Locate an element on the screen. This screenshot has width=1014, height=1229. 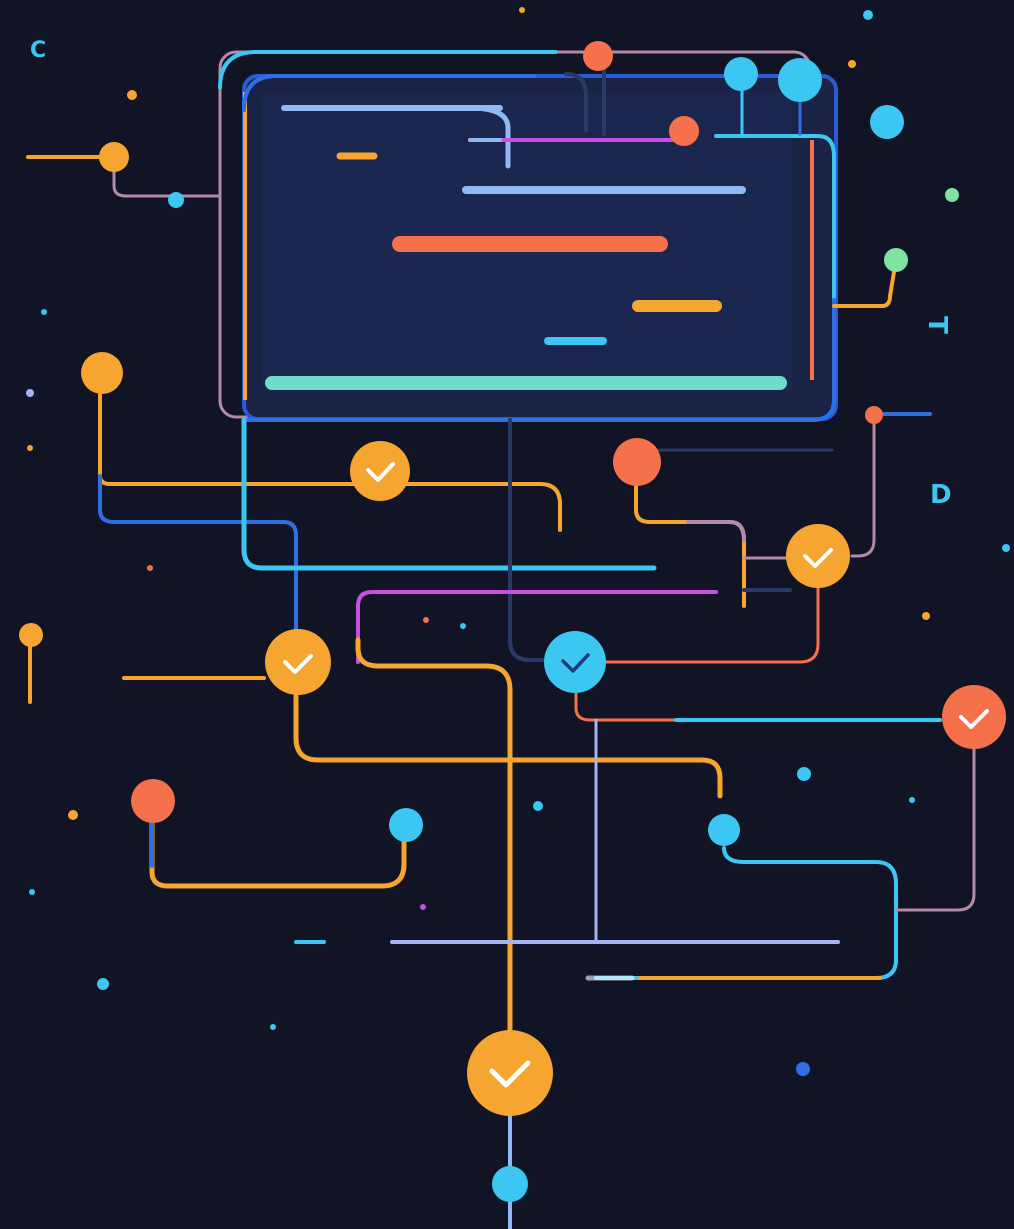
margin-letter-d: D is located at coordinates (941, 495).